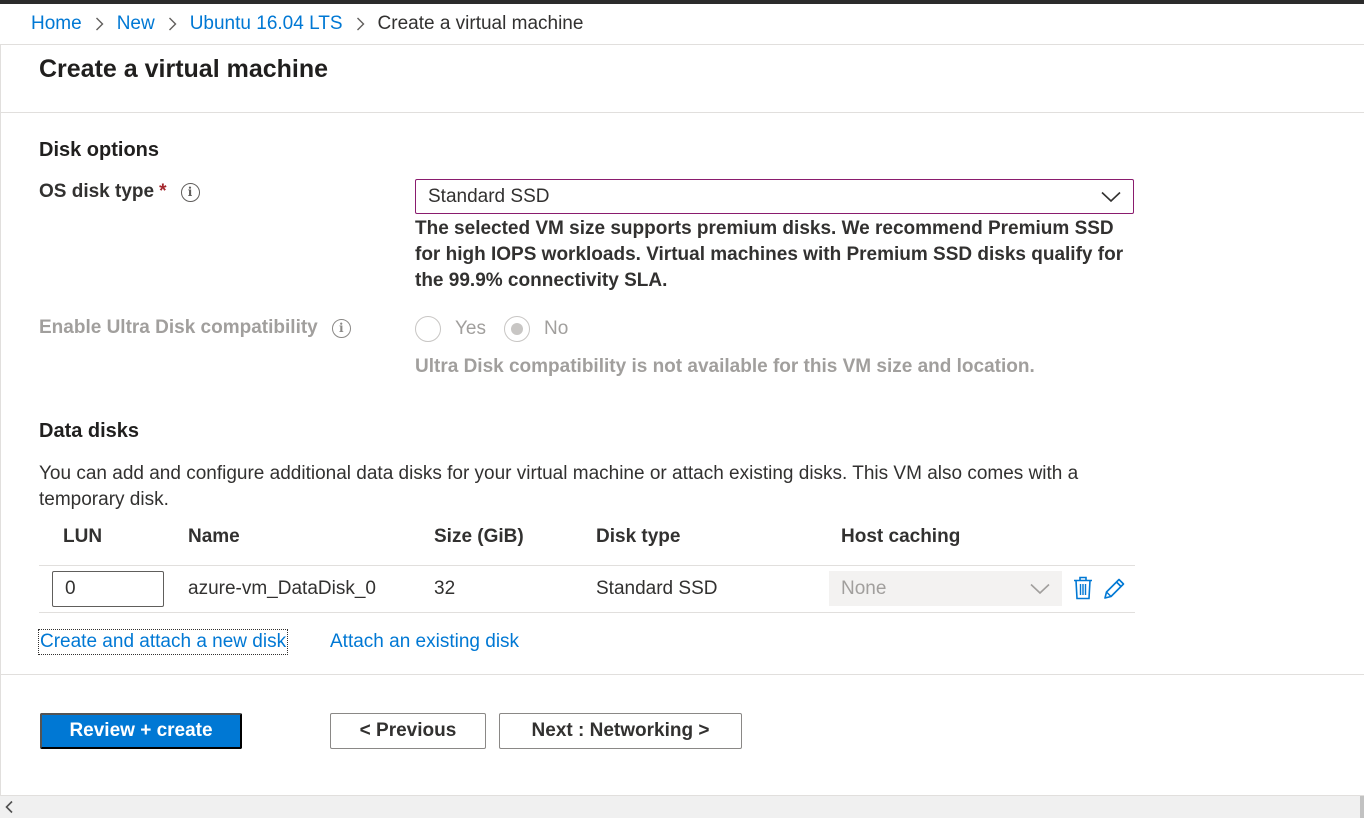 The image size is (1364, 818). Describe the element at coordinates (445, 588) in the screenshot. I see `disk-size-cell: 32` at that location.